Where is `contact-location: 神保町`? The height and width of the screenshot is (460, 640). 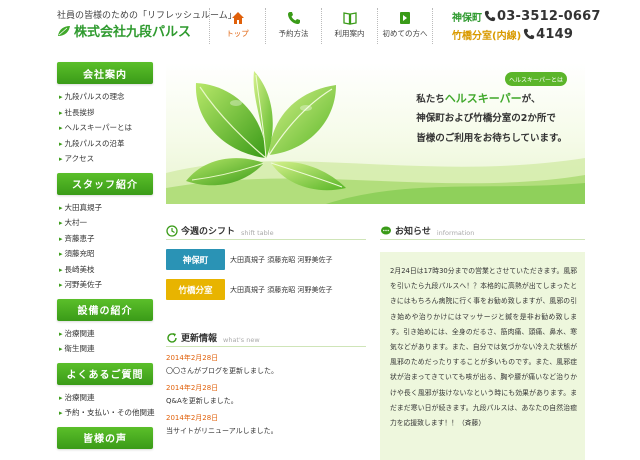
contact-location: 神保町 is located at coordinates (467, 18).